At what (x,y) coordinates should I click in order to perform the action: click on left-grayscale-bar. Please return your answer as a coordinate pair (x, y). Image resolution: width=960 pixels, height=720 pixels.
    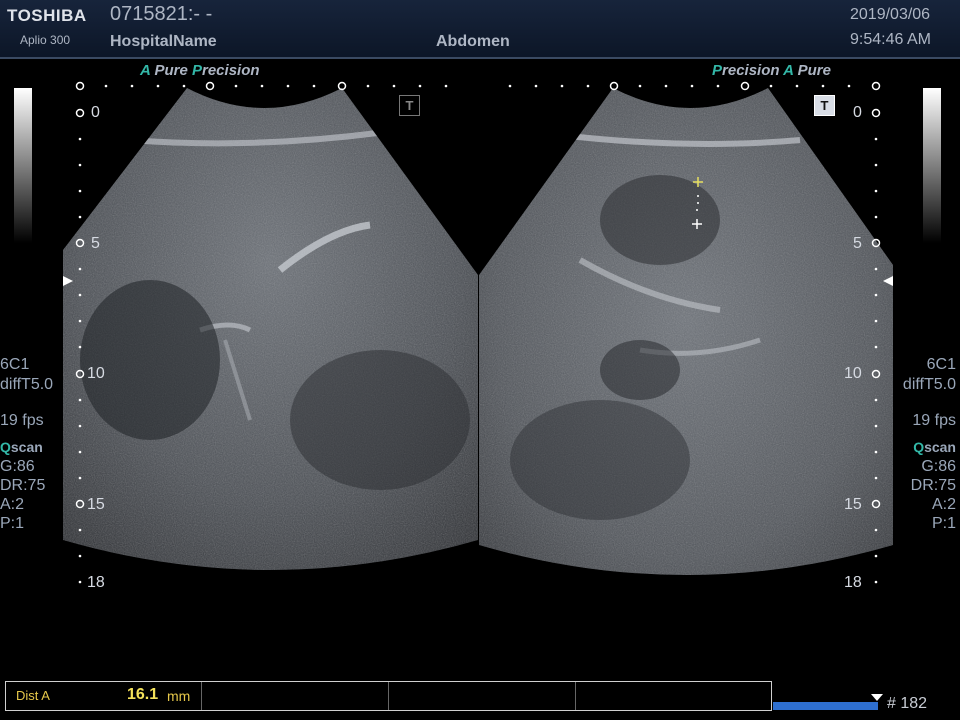
    Looking at the image, I should click on (23, 165).